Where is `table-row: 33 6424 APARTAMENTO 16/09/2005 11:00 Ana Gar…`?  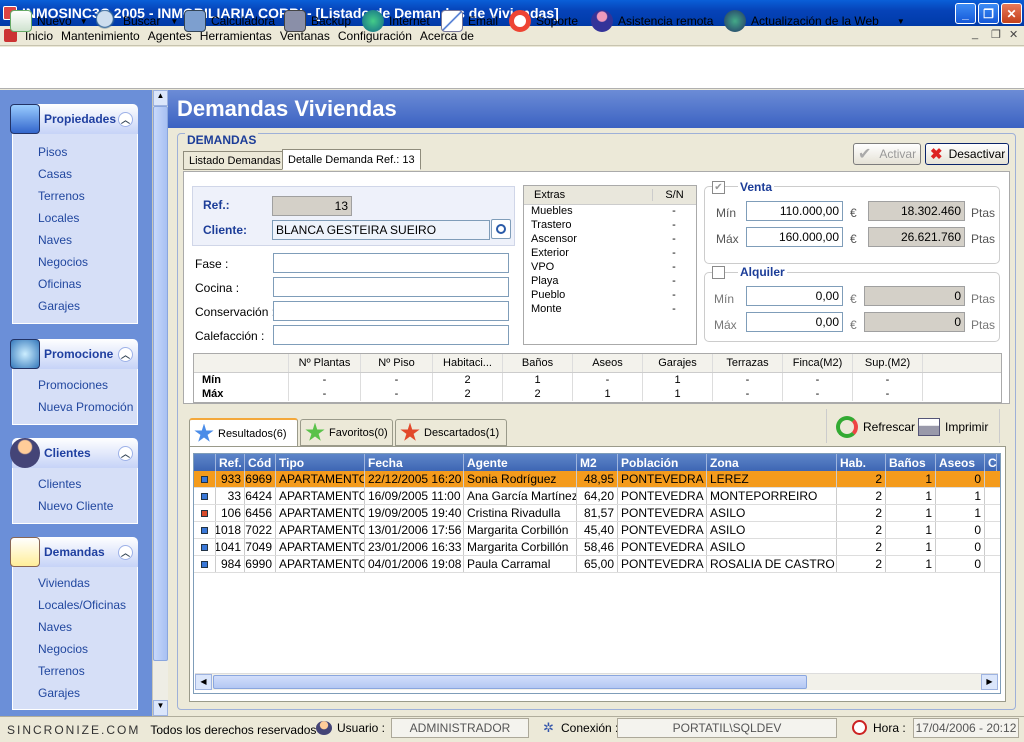
table-row: 33 6424 APARTAMENTO 16/09/2005 11:00 Ana Gar… is located at coordinates (597, 496).